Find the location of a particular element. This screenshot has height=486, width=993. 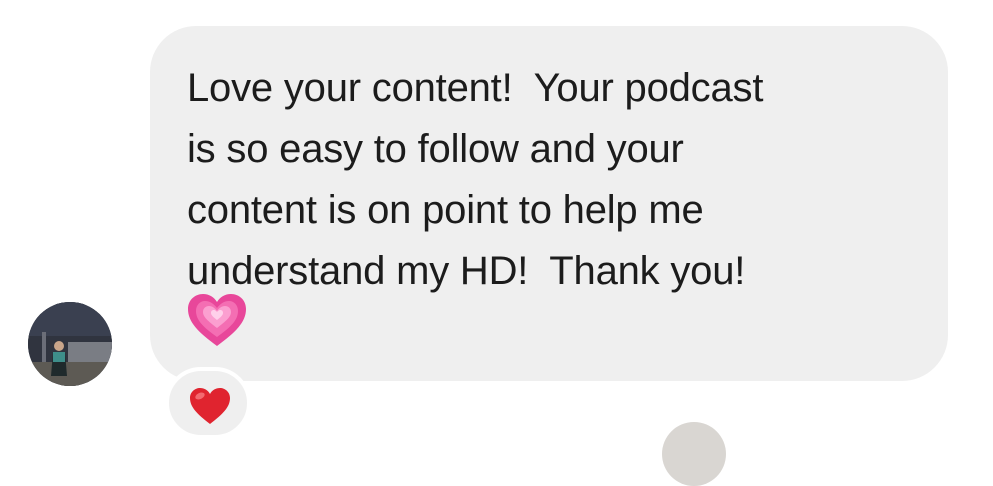

sender-avatar is located at coordinates (70, 344).